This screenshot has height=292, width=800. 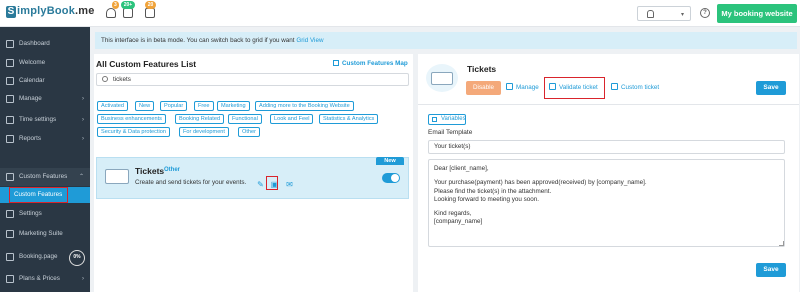 I want to click on ticket-illustration-icon, so click(x=117, y=176).